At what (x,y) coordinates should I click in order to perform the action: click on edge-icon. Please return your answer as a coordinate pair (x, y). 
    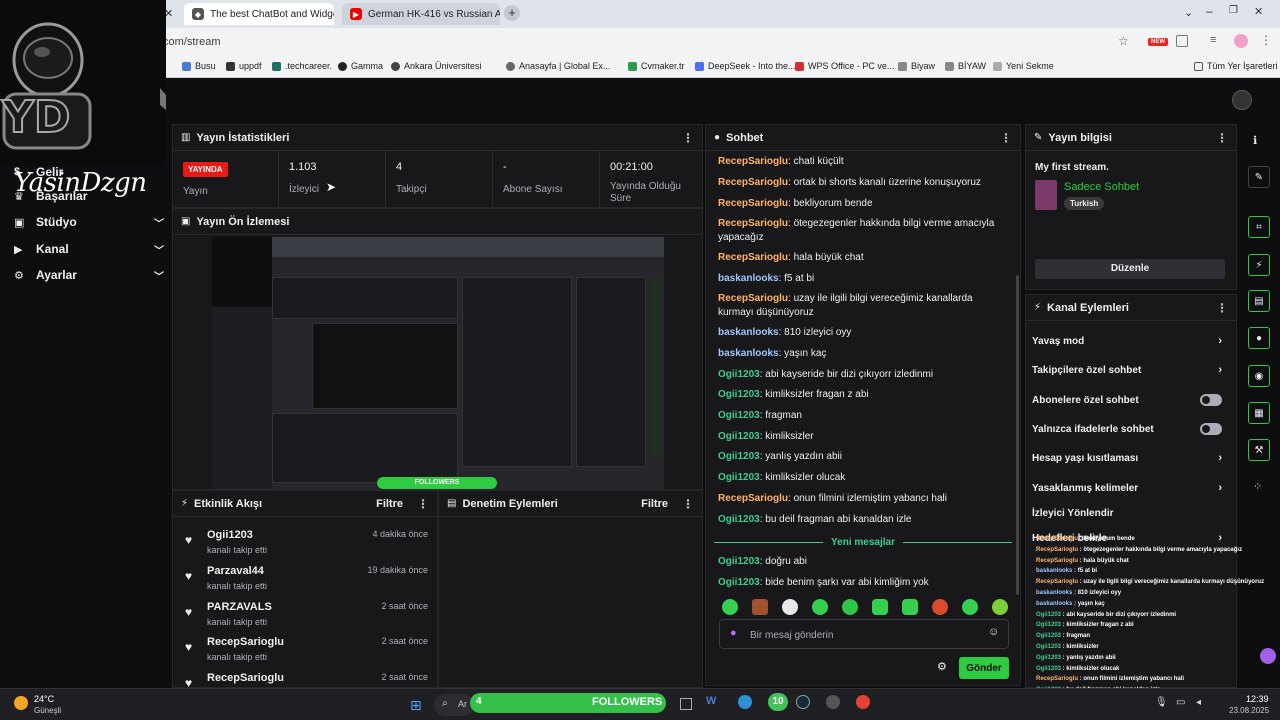
    Looking at the image, I should click on (745, 702).